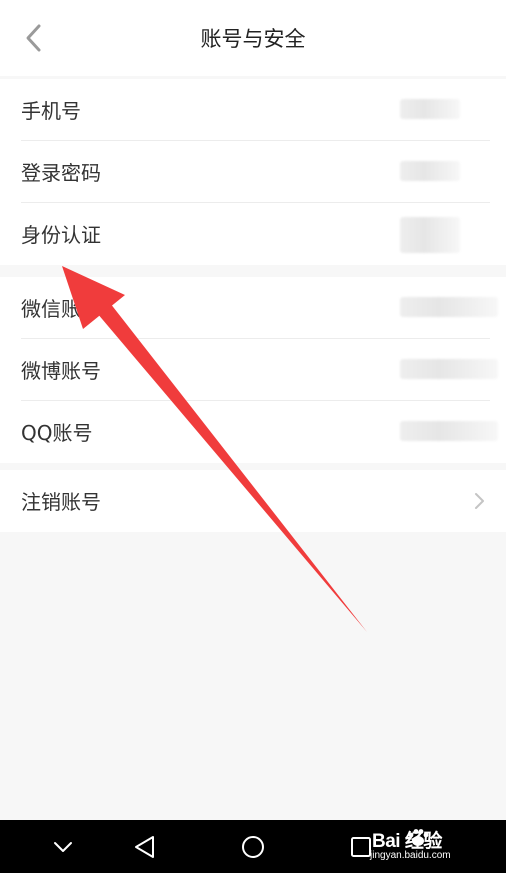 The image size is (506, 873). I want to click on row-label: 注销账号, so click(61, 502).